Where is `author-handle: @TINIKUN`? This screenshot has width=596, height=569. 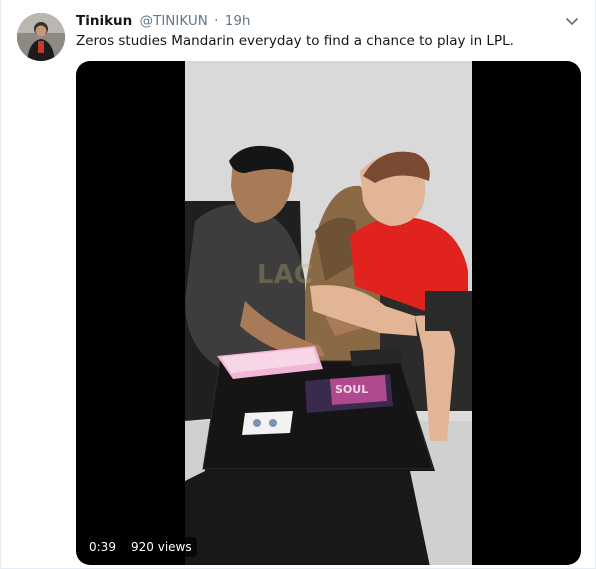
author-handle: @TINIKUN is located at coordinates (174, 21).